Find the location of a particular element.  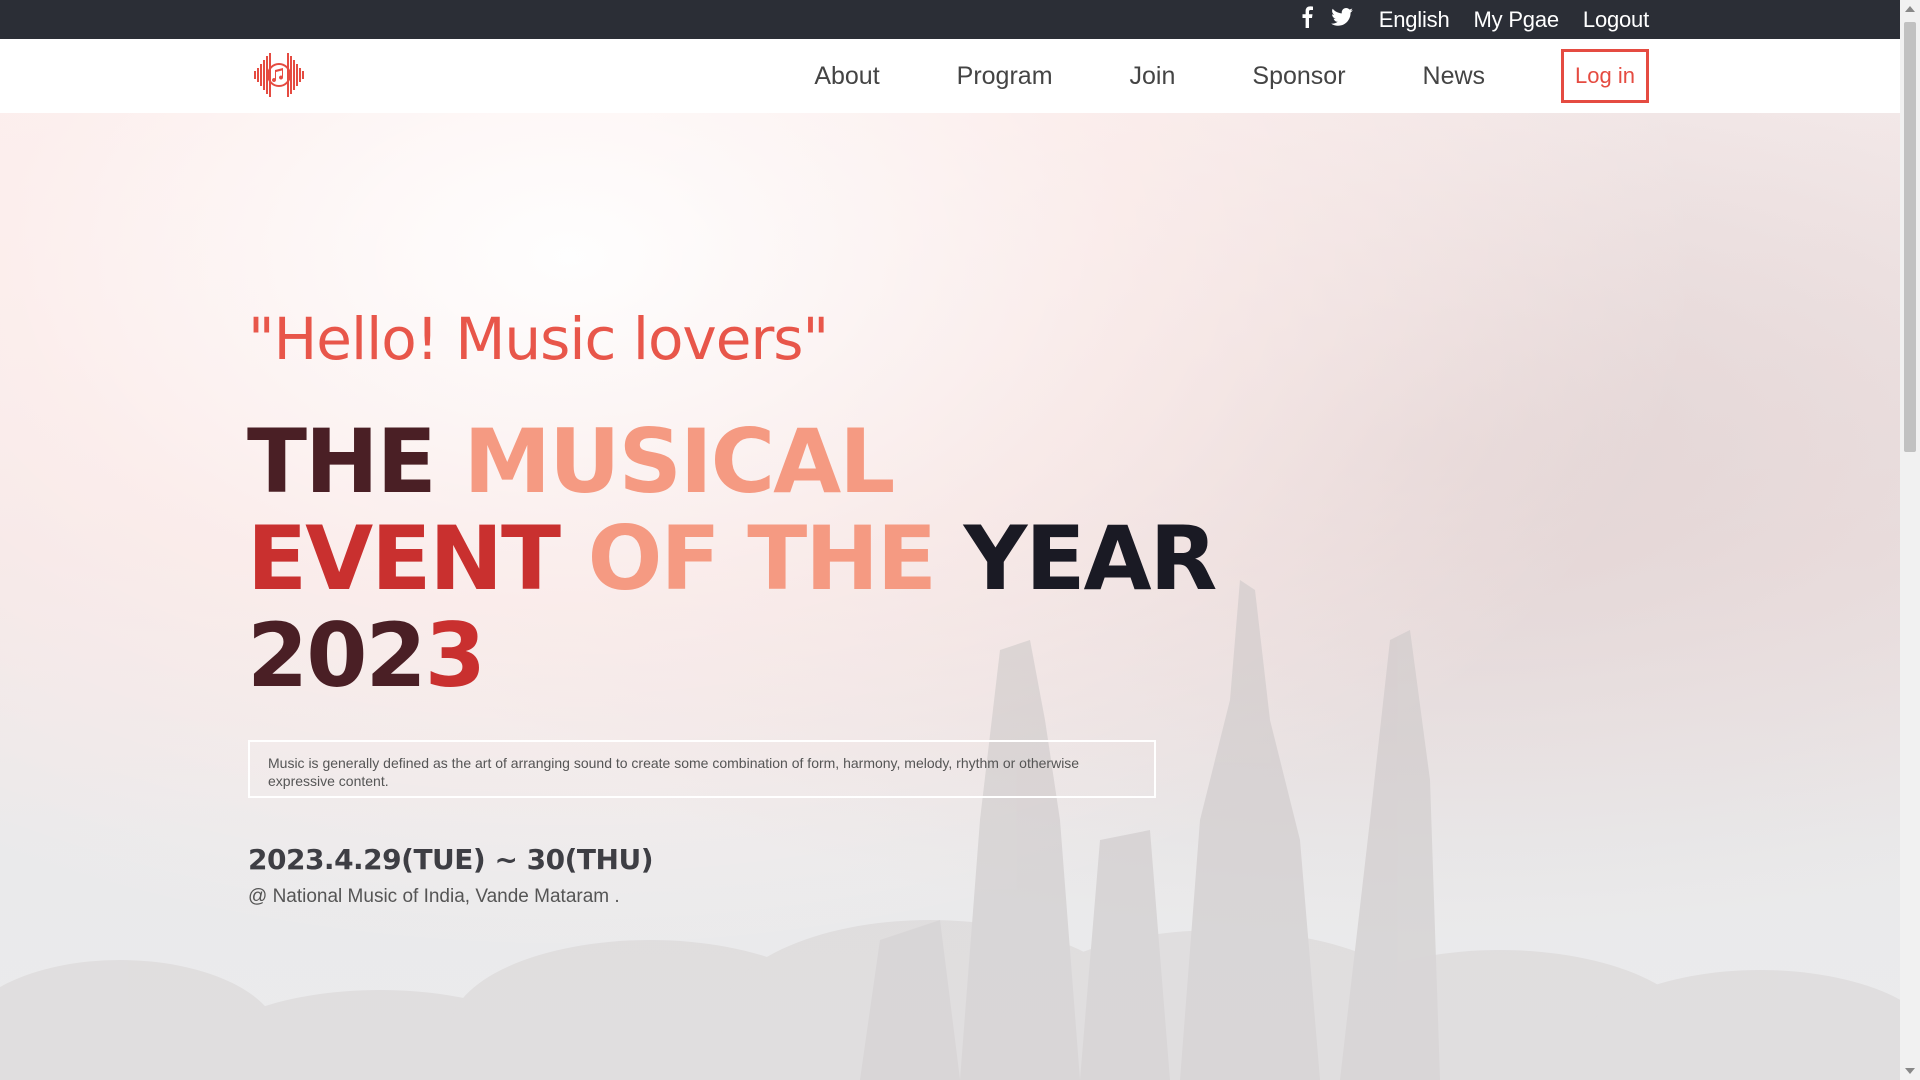

scroll-up-arrow-icon is located at coordinates (1910, 9).